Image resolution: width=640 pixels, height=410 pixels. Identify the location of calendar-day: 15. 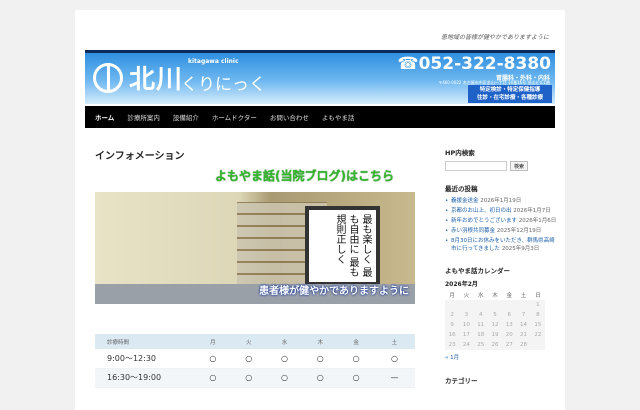
(537, 325).